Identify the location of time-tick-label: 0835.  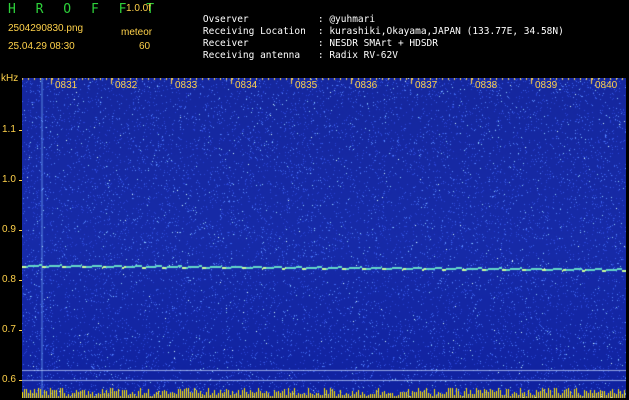
(306, 85).